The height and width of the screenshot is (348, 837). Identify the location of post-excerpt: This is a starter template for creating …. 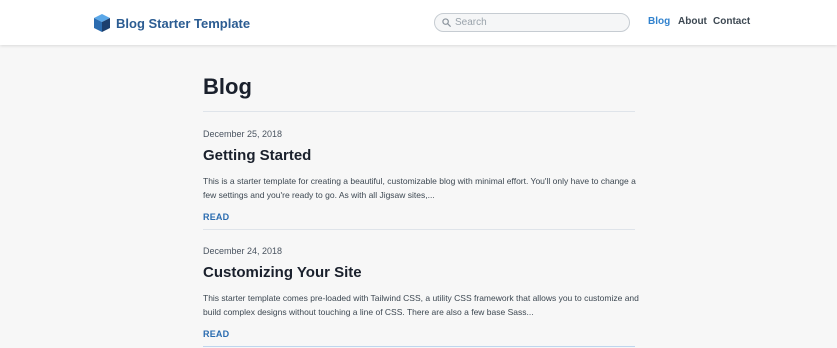
(419, 188).